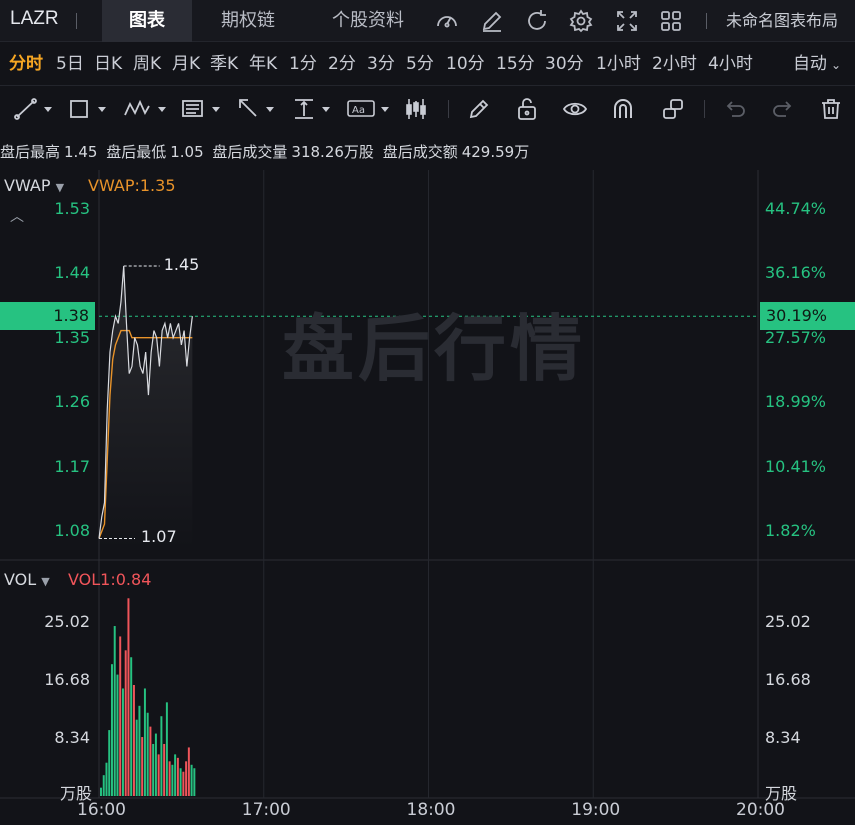 The image size is (855, 825). I want to click on stat-low-label: 盘后最低, so click(136, 152).